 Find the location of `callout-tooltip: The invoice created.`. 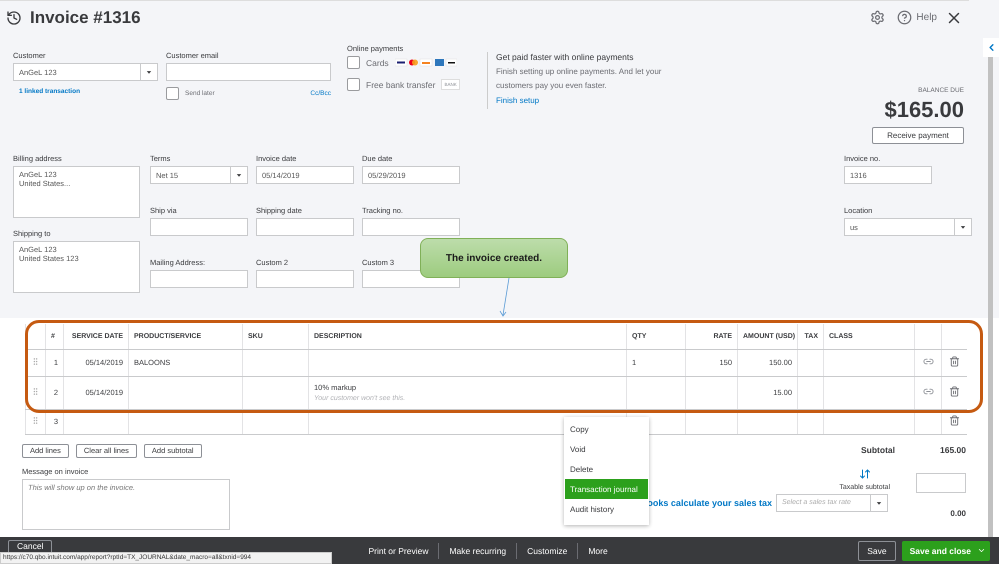

callout-tooltip: The invoice created. is located at coordinates (494, 258).